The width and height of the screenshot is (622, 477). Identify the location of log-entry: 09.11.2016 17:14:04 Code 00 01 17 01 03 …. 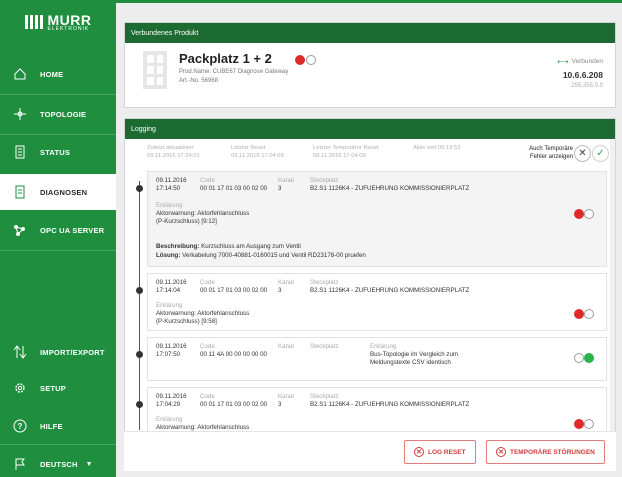
(377, 302).